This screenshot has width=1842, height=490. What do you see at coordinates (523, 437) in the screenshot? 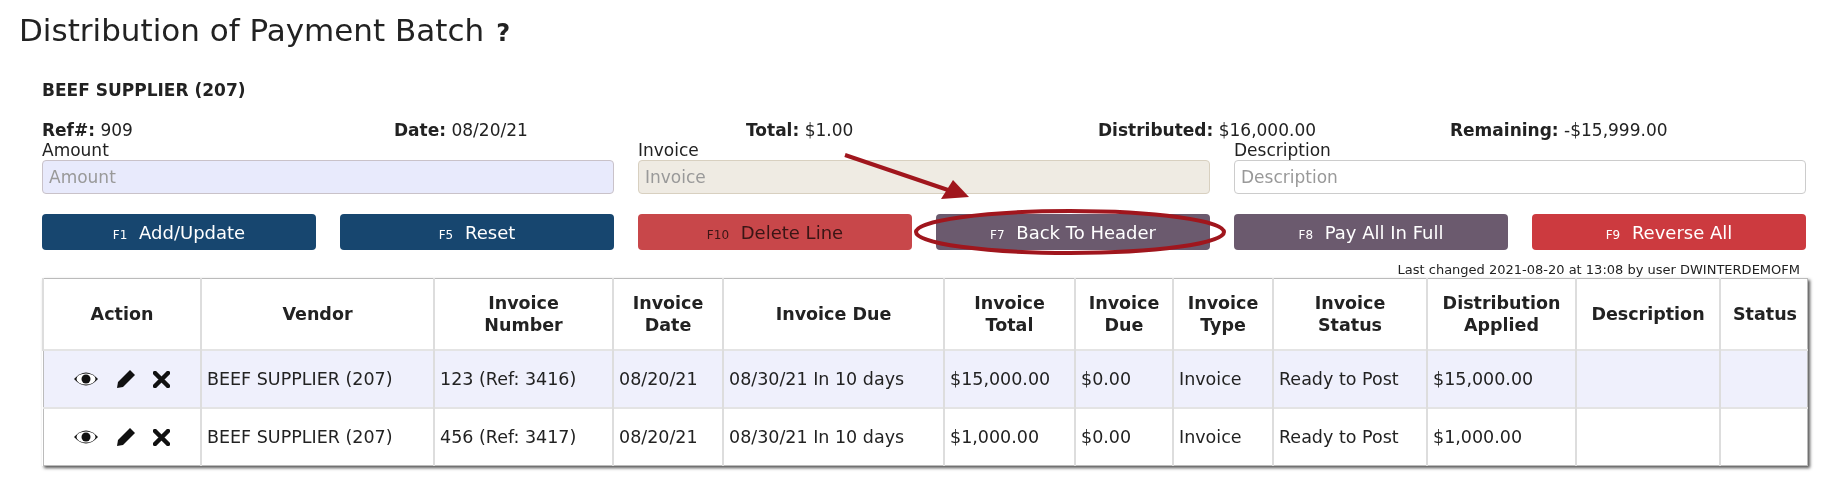
I see `table-cell: 456 (Ref: 3417)` at bounding box center [523, 437].